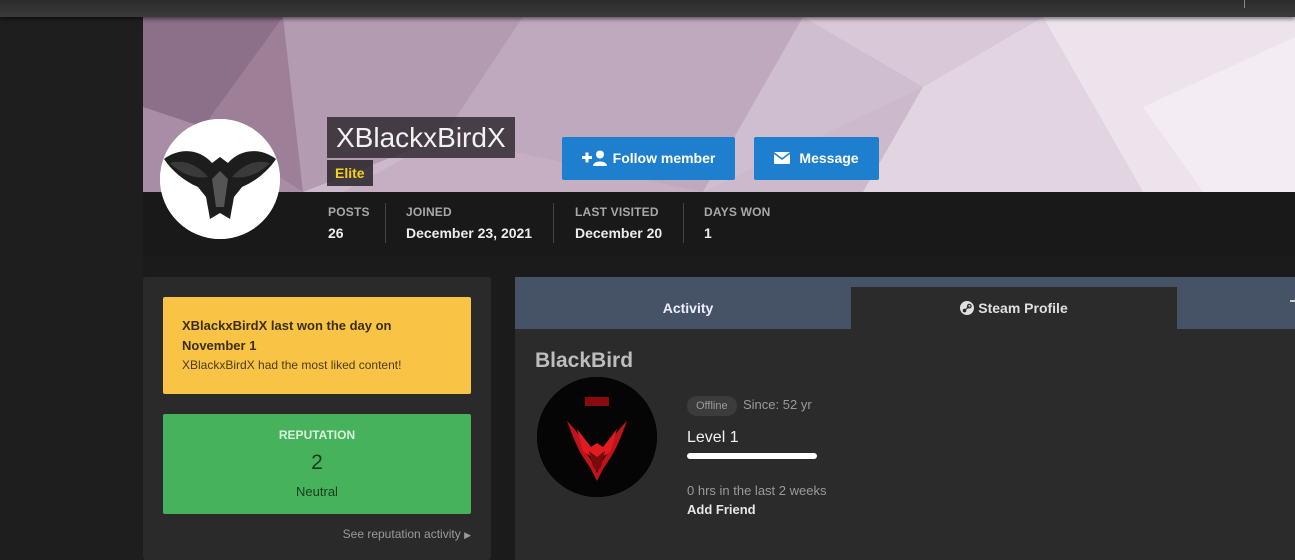 Image resolution: width=1295 pixels, height=560 pixels. What do you see at coordinates (349, 223) in the screenshot?
I see `stat-posts: POSTS 26` at bounding box center [349, 223].